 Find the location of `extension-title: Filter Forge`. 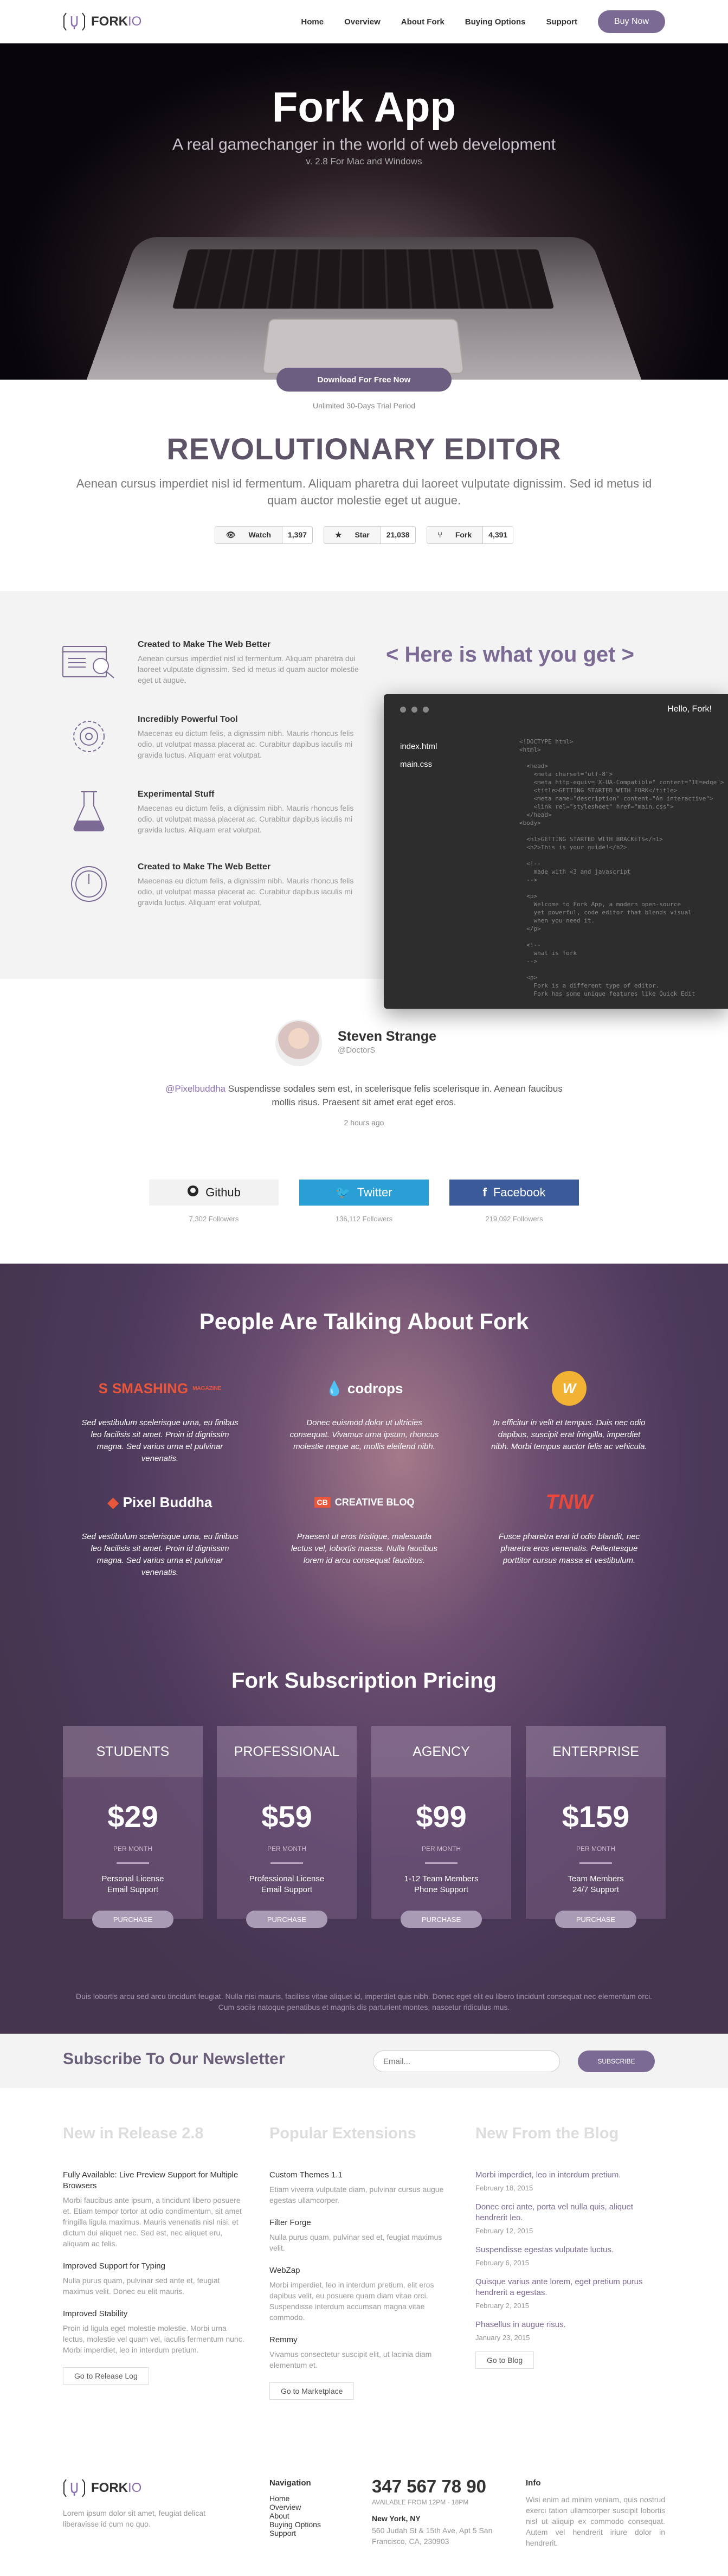

extension-title: Filter Forge is located at coordinates (358, 2223).